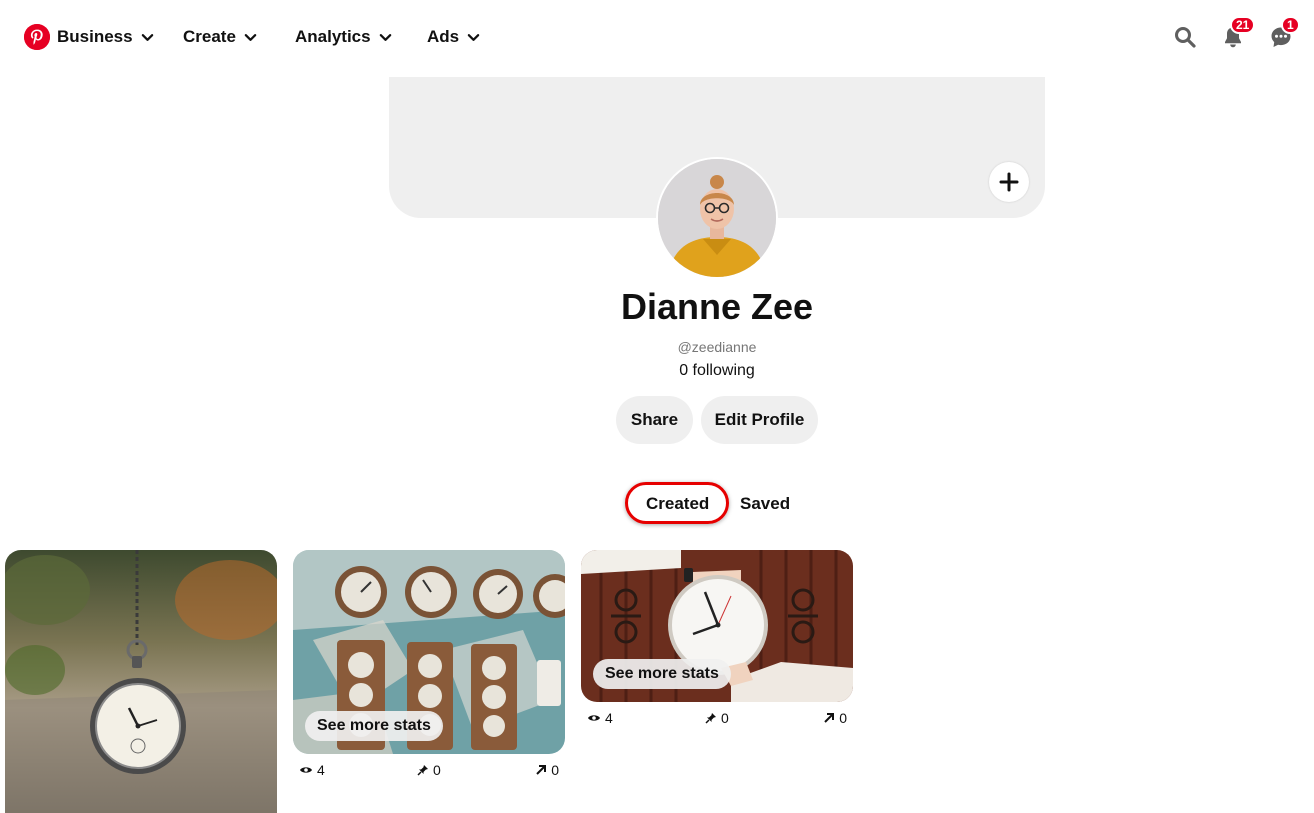  I want to click on nav-create-label: Create, so click(209, 36).